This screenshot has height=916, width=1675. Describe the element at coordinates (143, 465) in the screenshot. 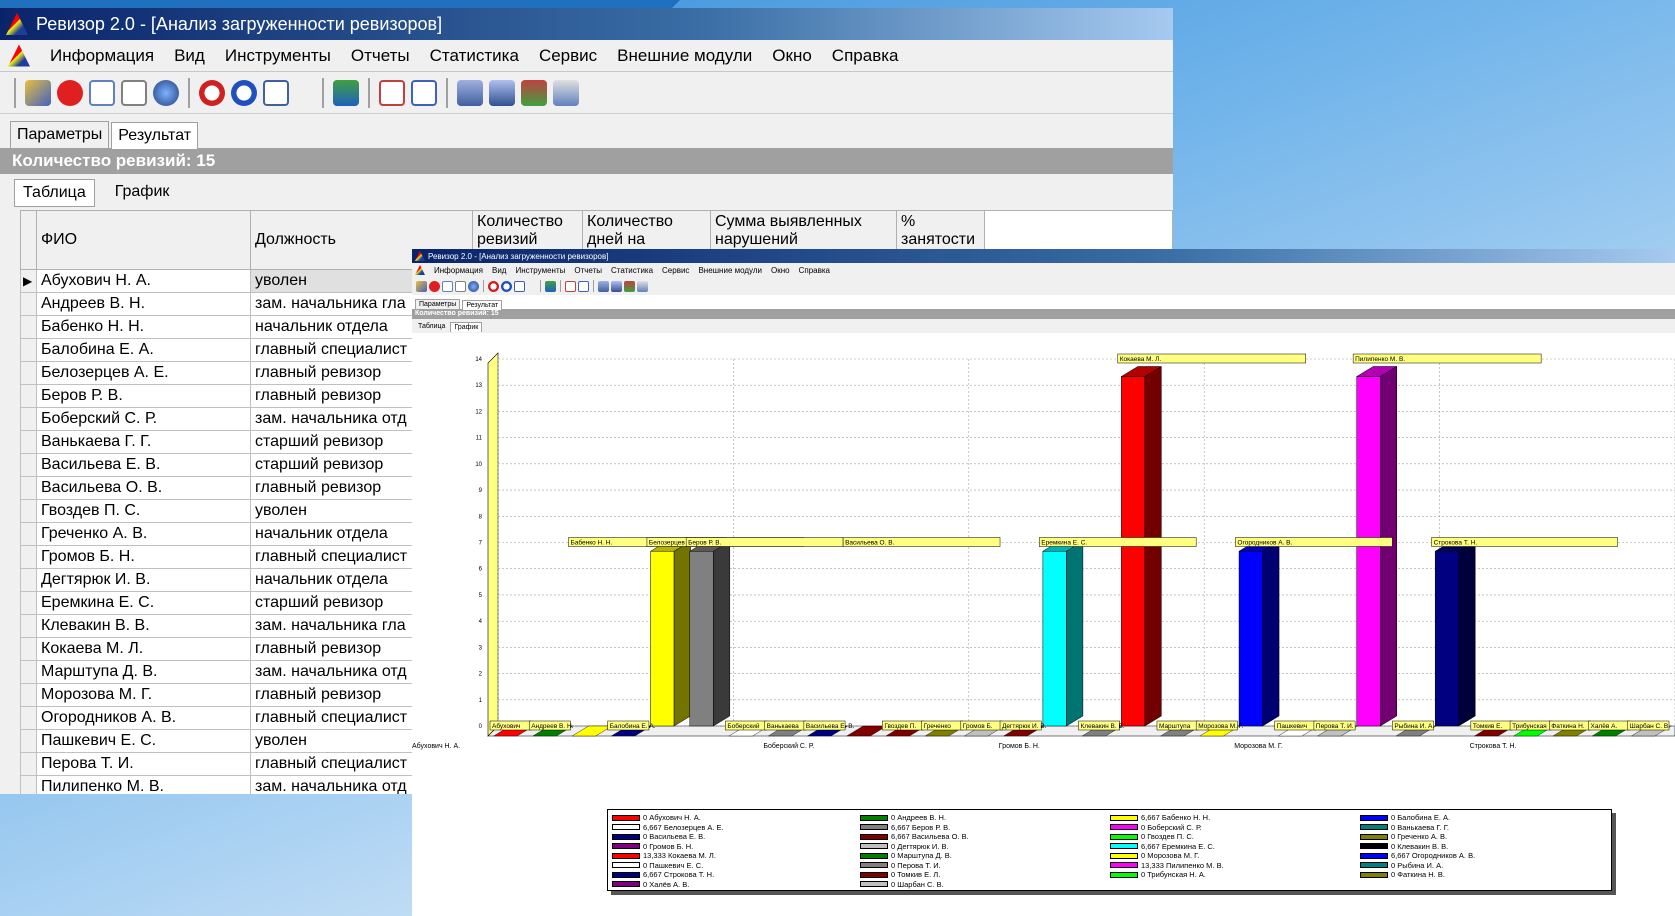

I see `cell-name: Васильева Е. В.` at that location.